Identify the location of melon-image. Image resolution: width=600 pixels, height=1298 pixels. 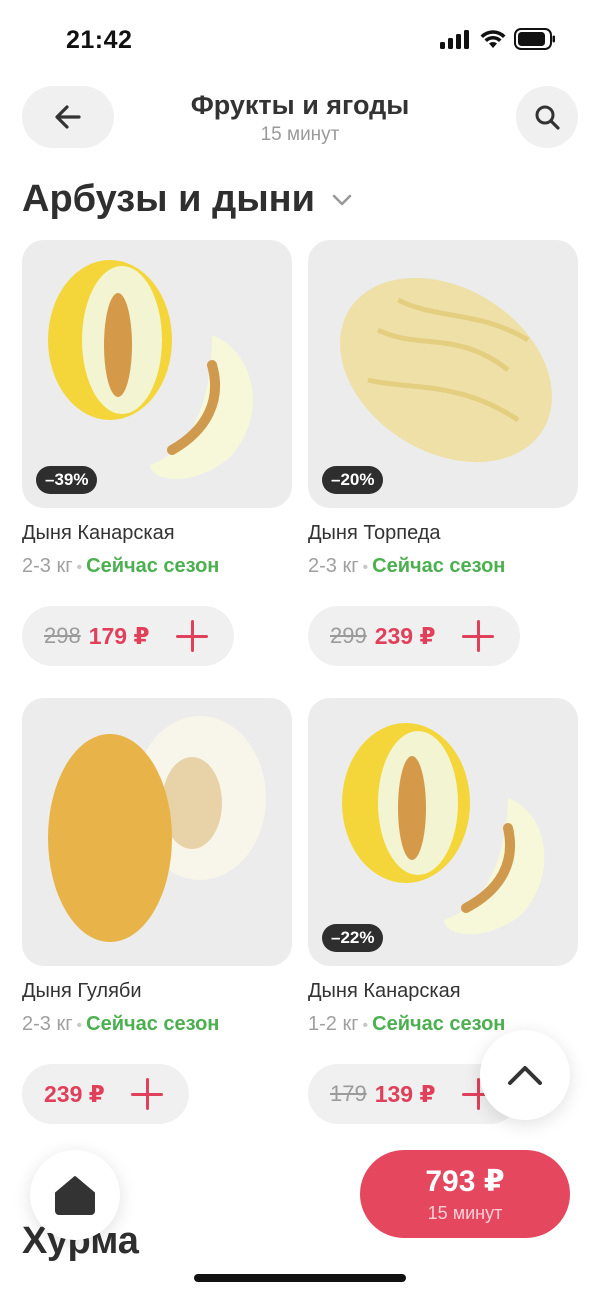
(157, 829).